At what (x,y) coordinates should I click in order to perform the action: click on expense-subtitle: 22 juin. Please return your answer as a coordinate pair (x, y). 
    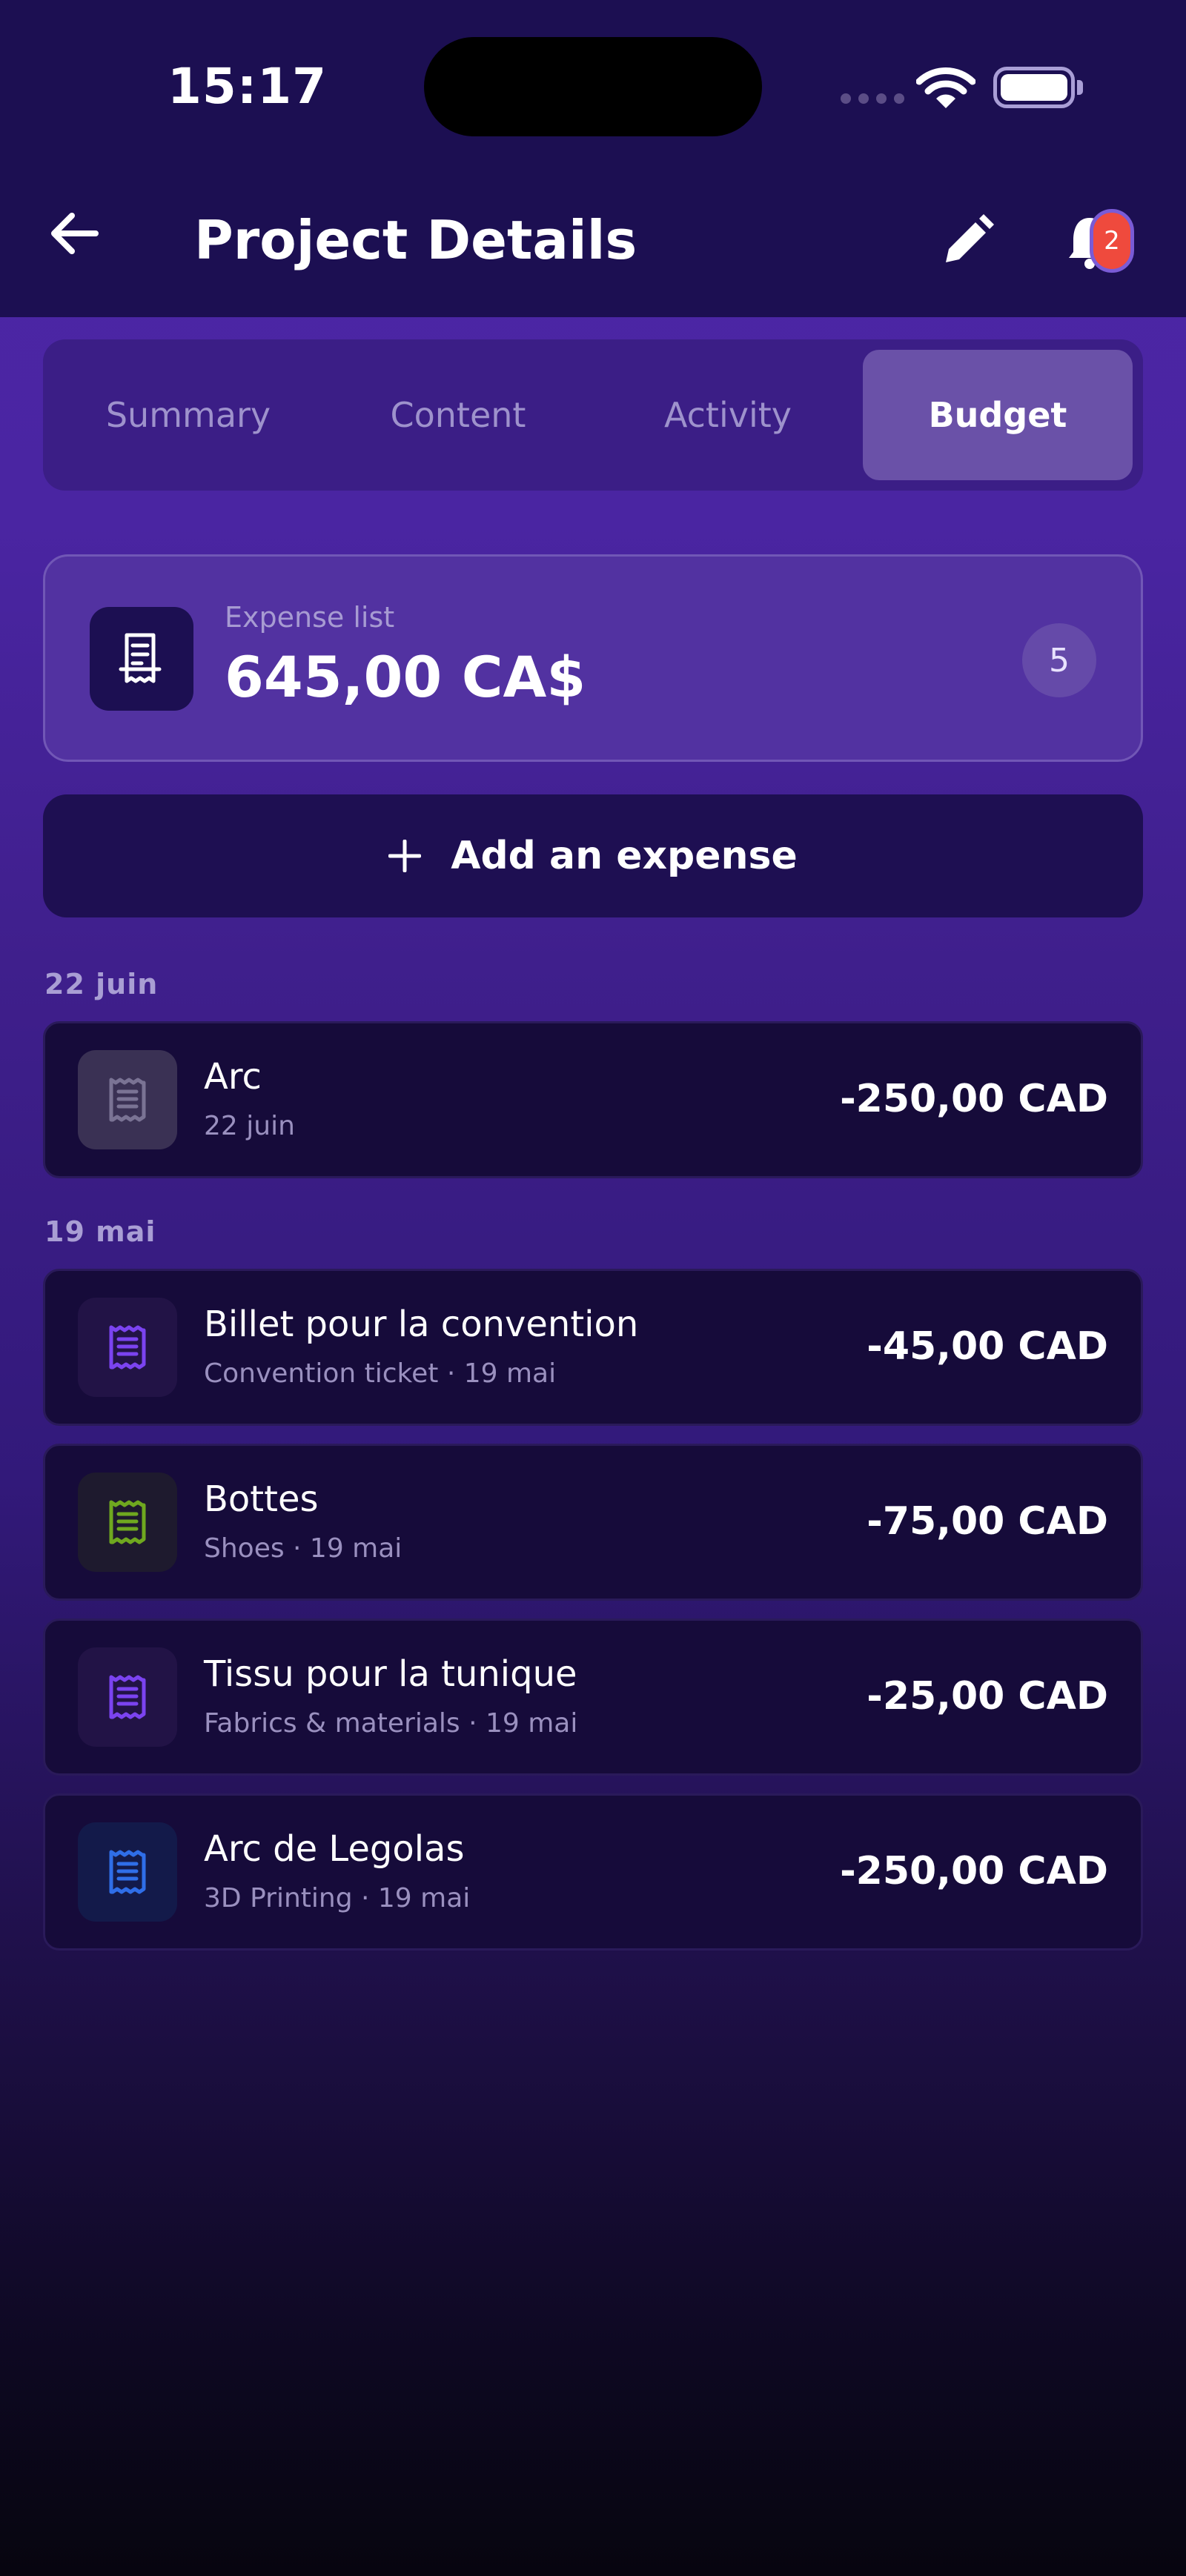
    Looking at the image, I should click on (249, 1126).